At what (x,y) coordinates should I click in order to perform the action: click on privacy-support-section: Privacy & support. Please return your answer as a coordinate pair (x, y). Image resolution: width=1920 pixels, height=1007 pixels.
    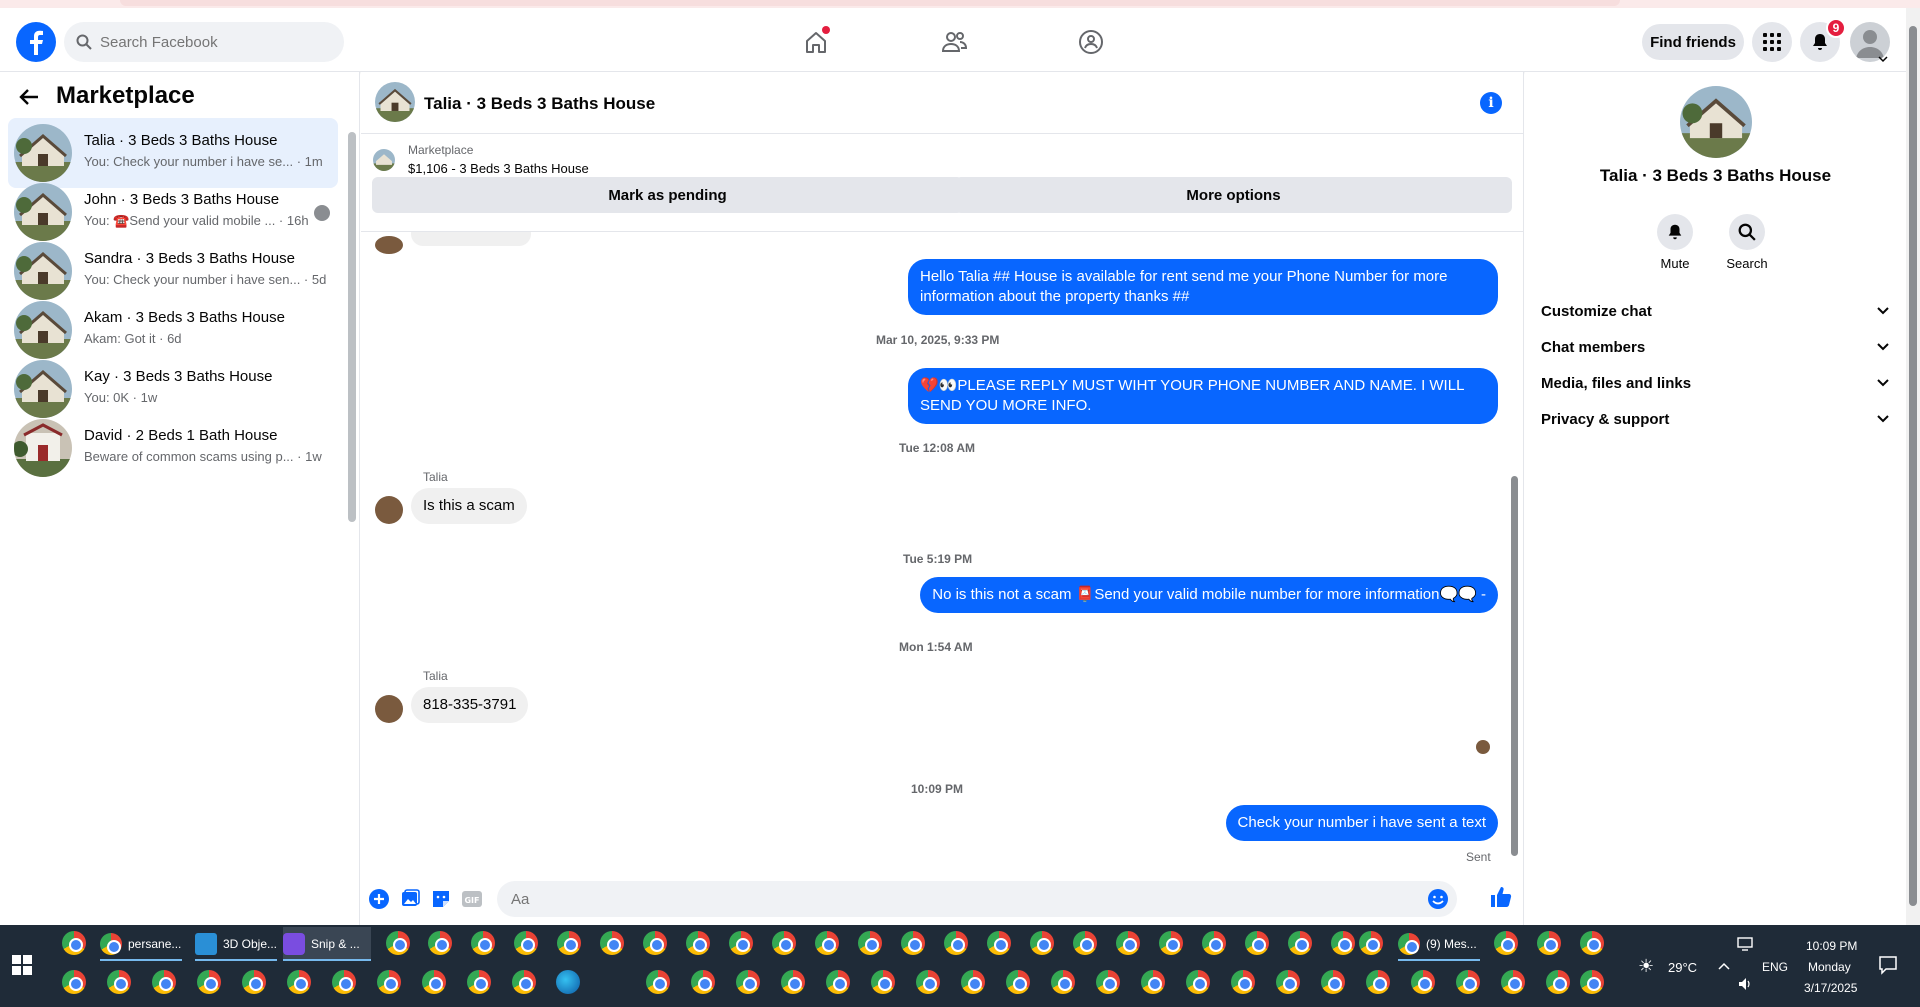
    Looking at the image, I should click on (1716, 420).